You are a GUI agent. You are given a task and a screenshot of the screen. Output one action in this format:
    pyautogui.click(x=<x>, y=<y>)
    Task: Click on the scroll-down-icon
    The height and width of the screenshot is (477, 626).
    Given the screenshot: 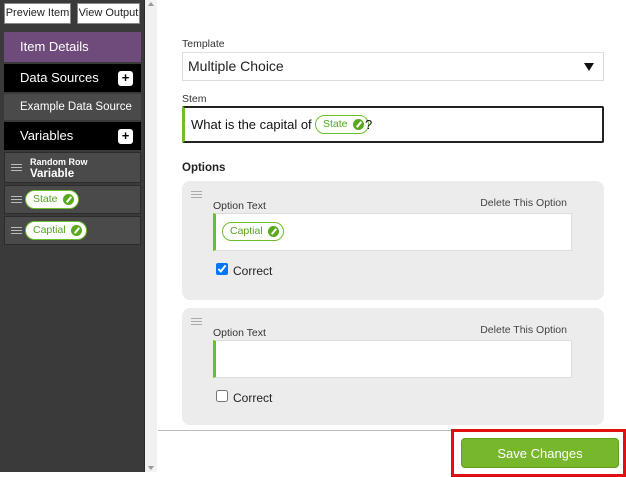 What is the action you would take?
    pyautogui.click(x=151, y=468)
    